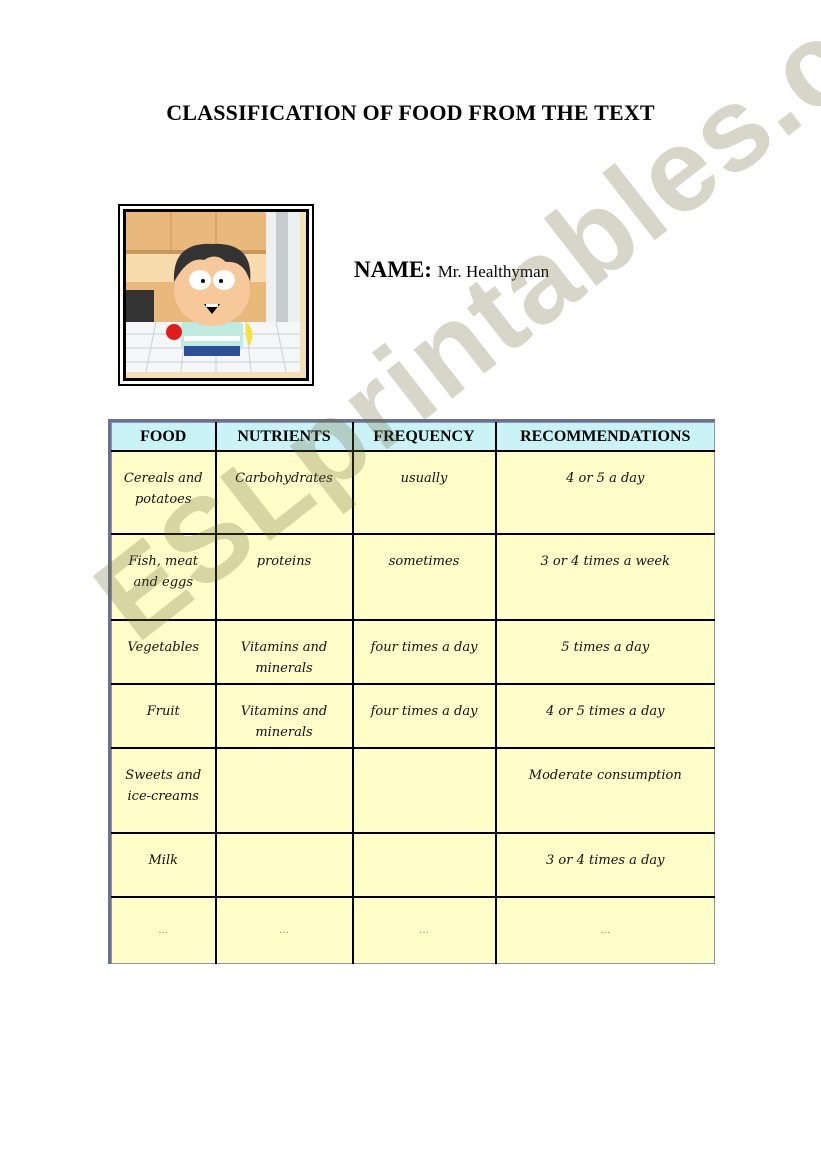 The width and height of the screenshot is (821, 1169). Describe the element at coordinates (164, 790) in the screenshot. I see `cell-food: Sweets and ice-creams` at that location.